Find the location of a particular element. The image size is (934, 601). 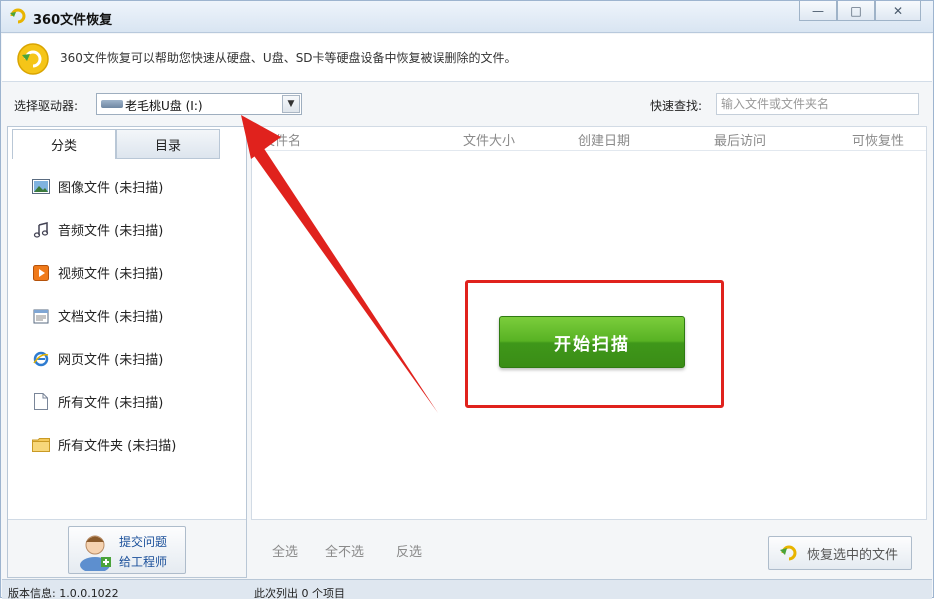

maximize-button: □ is located at coordinates (856, 11).